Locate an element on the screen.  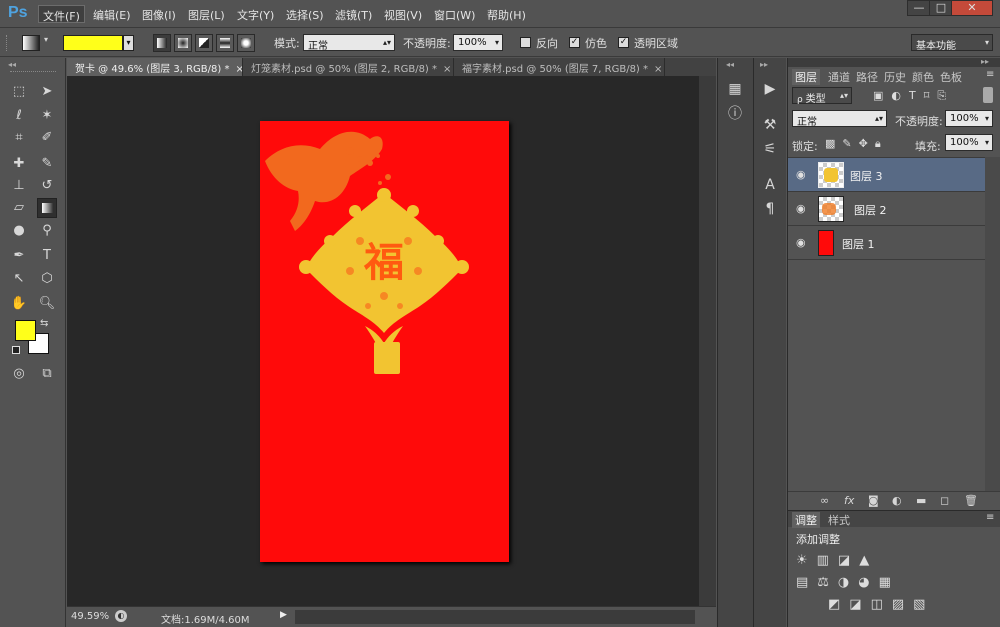
menu-file: 文件(F) is located at coordinates (61, 14).